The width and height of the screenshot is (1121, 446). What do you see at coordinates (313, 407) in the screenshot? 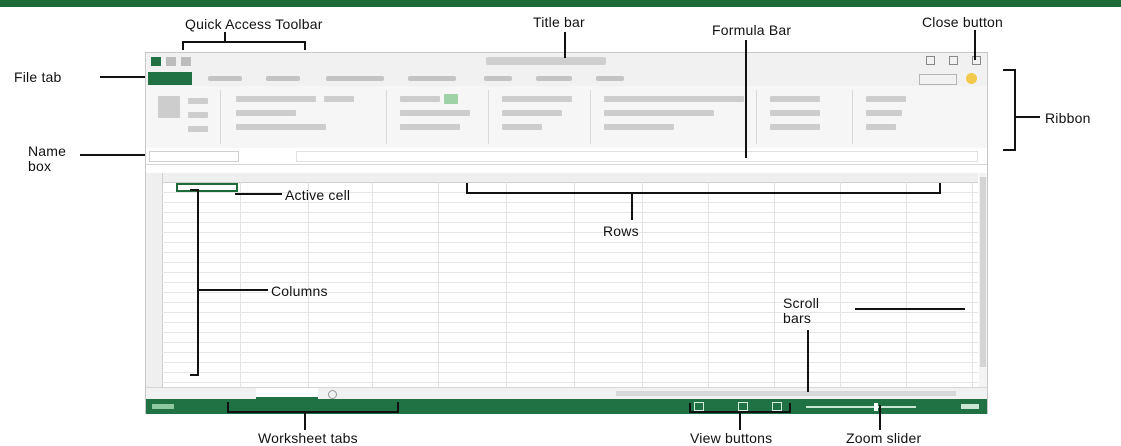
I see `worksheet-tabs-bracket` at bounding box center [313, 407].